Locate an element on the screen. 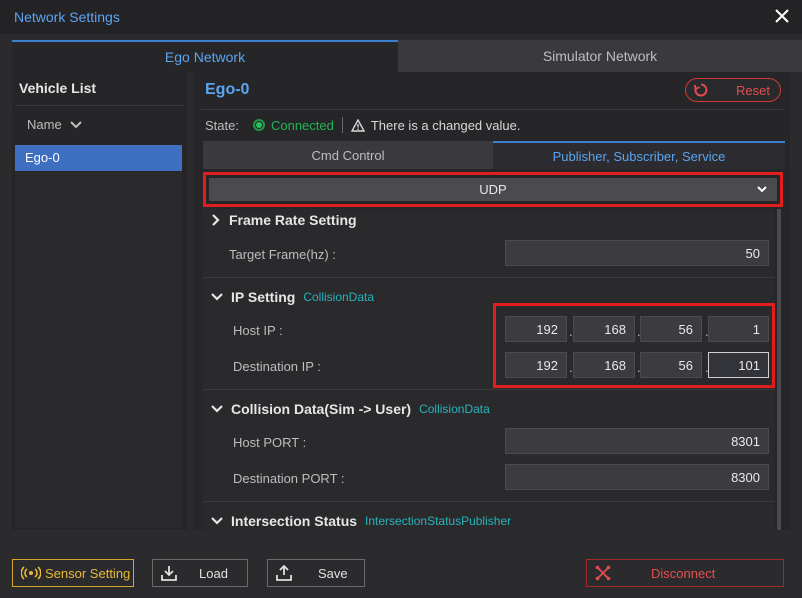  destination-ip-label: Destination IP : is located at coordinates (277, 366).